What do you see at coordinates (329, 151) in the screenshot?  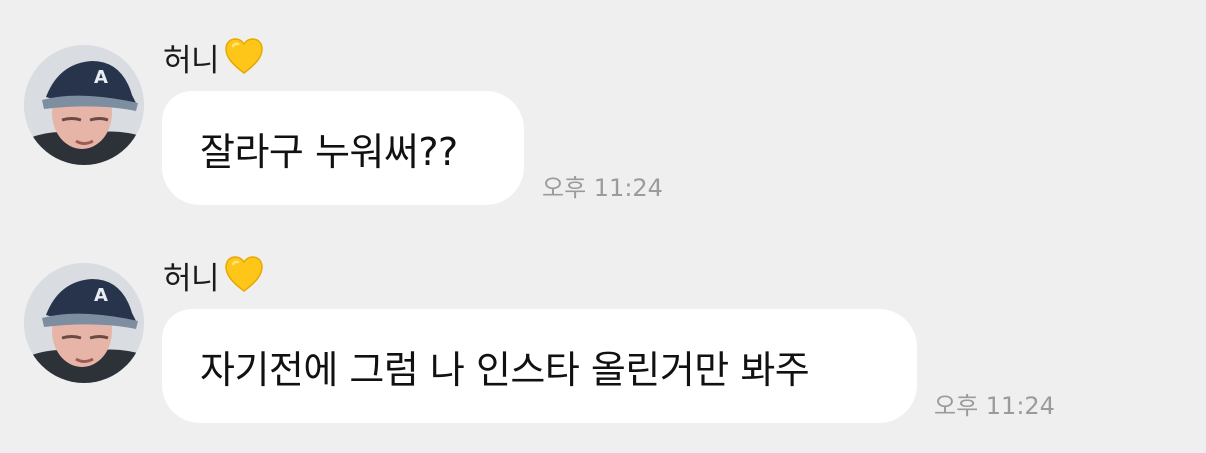 I see `message-text: 잘라구 누워써??` at bounding box center [329, 151].